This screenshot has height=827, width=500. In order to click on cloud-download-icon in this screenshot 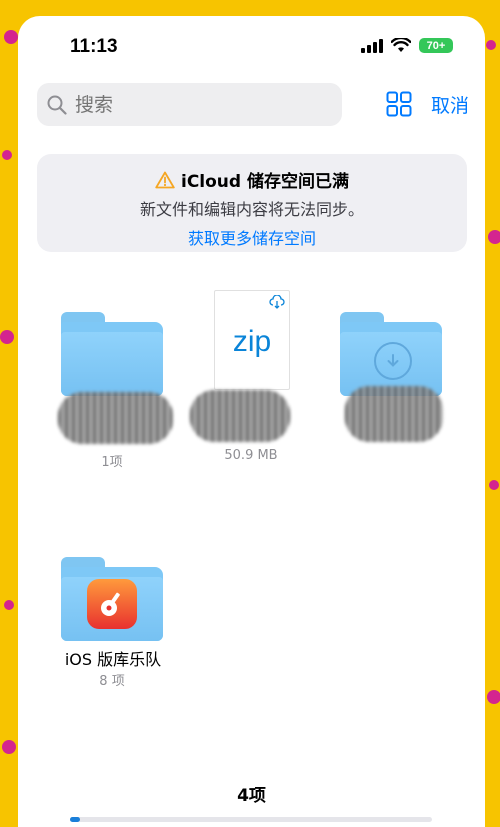, I will do `click(277, 302)`.